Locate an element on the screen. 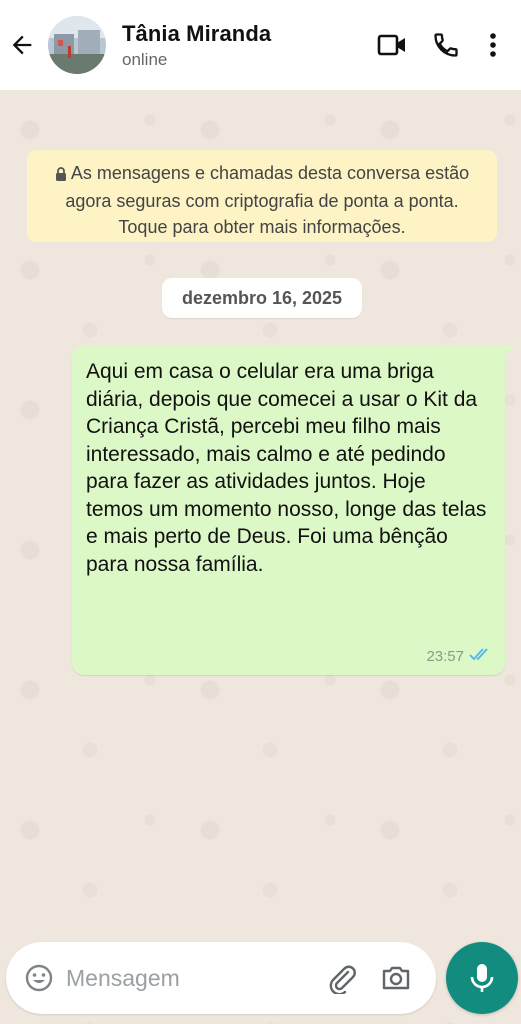 The width and height of the screenshot is (521, 1024). header-actions is located at coordinates (443, 45).